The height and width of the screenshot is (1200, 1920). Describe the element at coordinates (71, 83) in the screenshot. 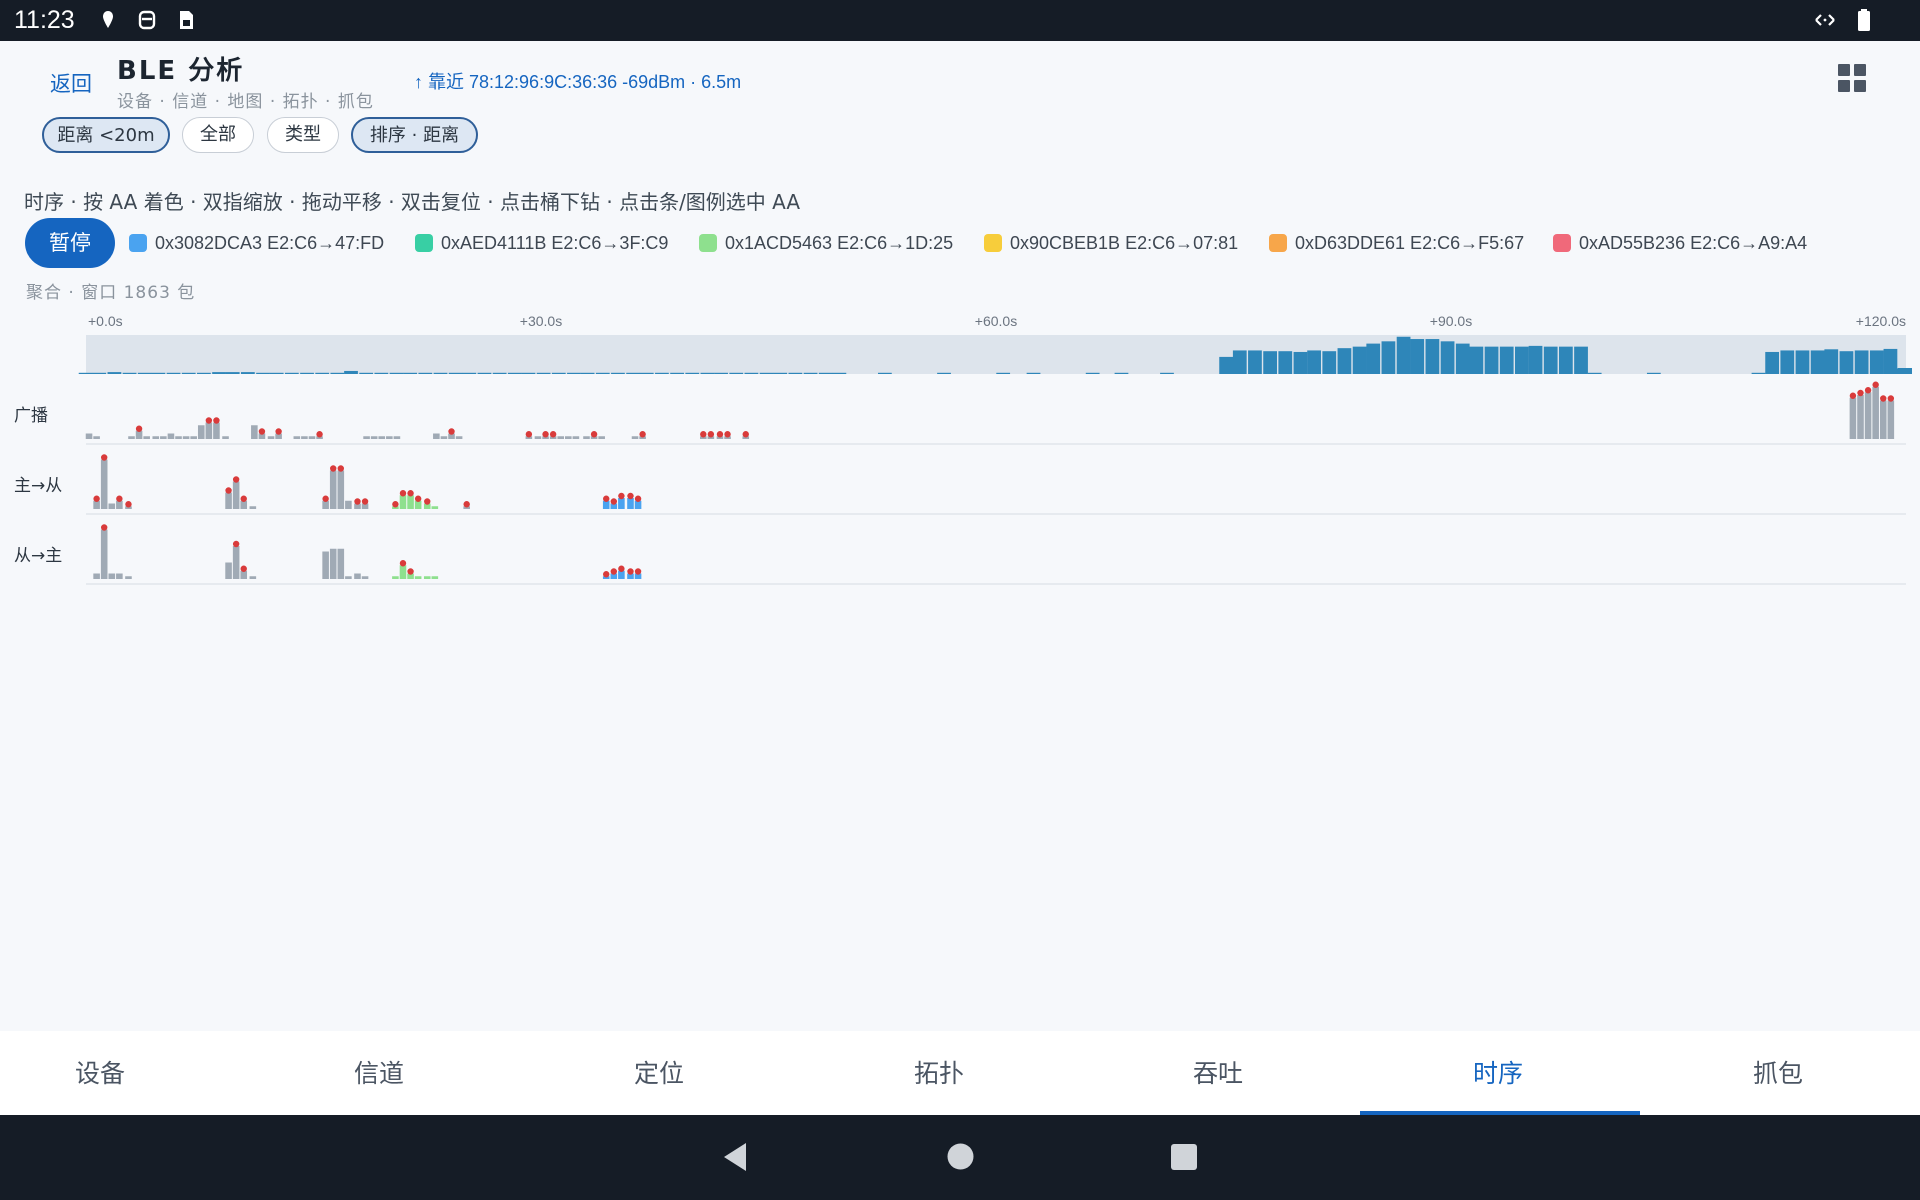

I see `back-button: 返回` at that location.